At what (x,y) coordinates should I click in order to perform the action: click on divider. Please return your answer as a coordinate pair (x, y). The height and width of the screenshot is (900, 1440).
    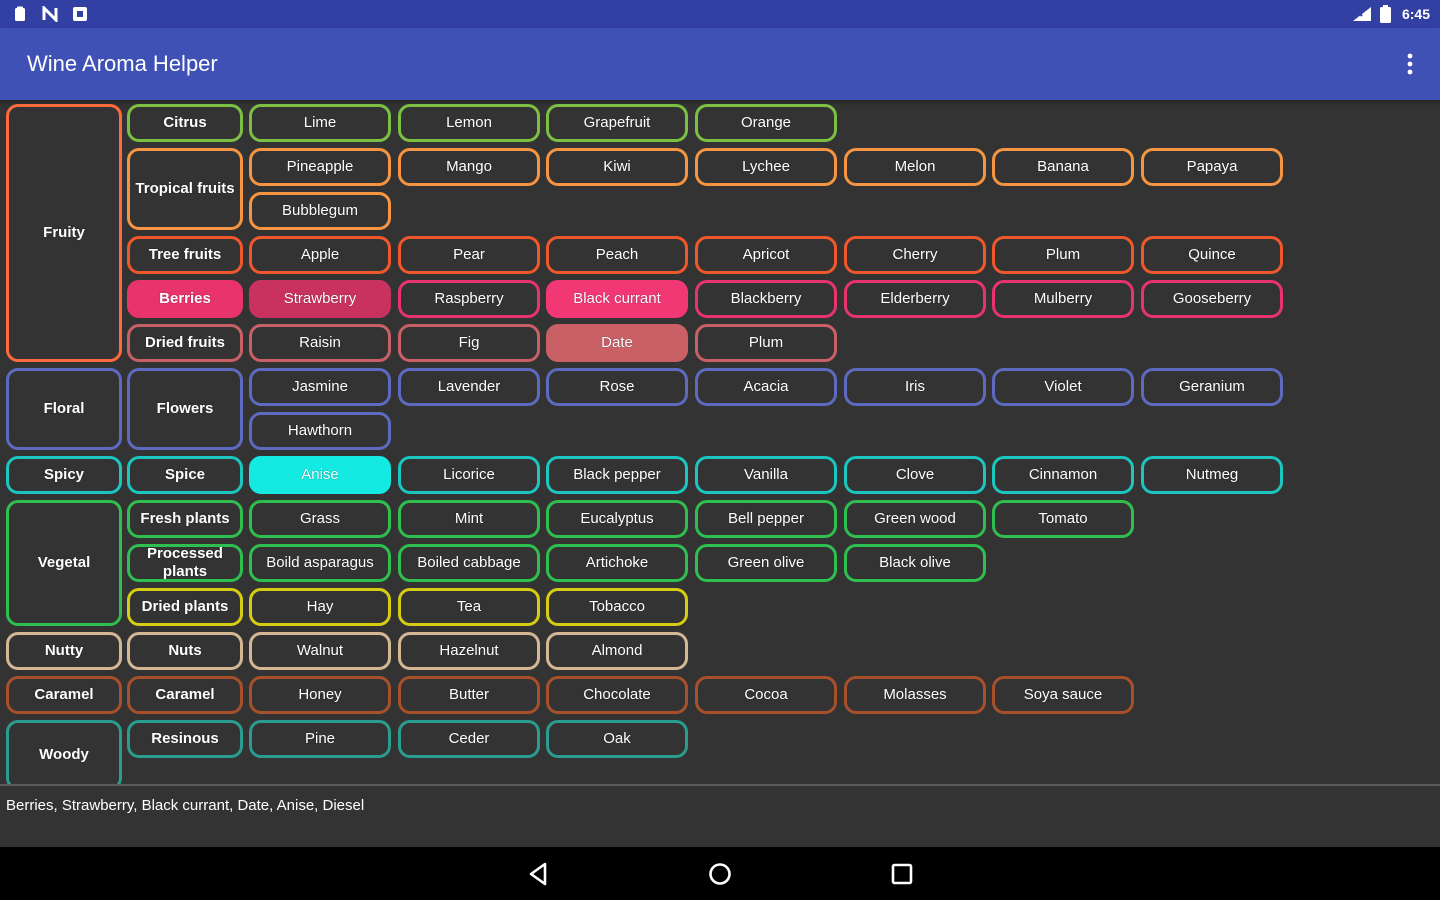
    Looking at the image, I should click on (720, 785).